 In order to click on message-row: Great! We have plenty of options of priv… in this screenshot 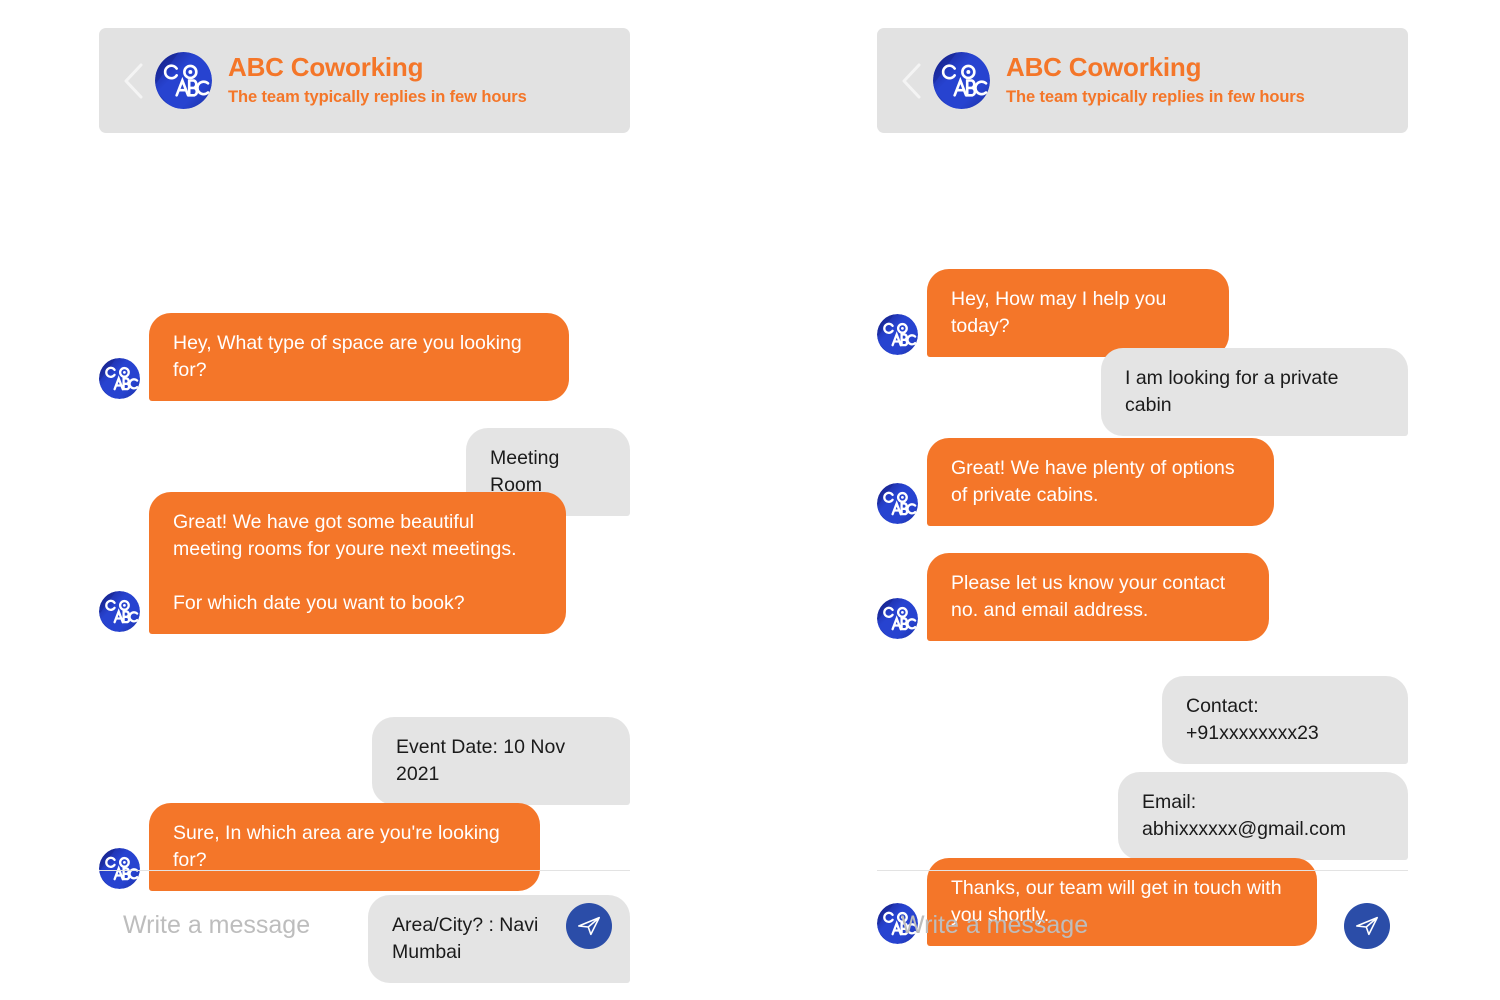, I will do `click(1075, 482)`.